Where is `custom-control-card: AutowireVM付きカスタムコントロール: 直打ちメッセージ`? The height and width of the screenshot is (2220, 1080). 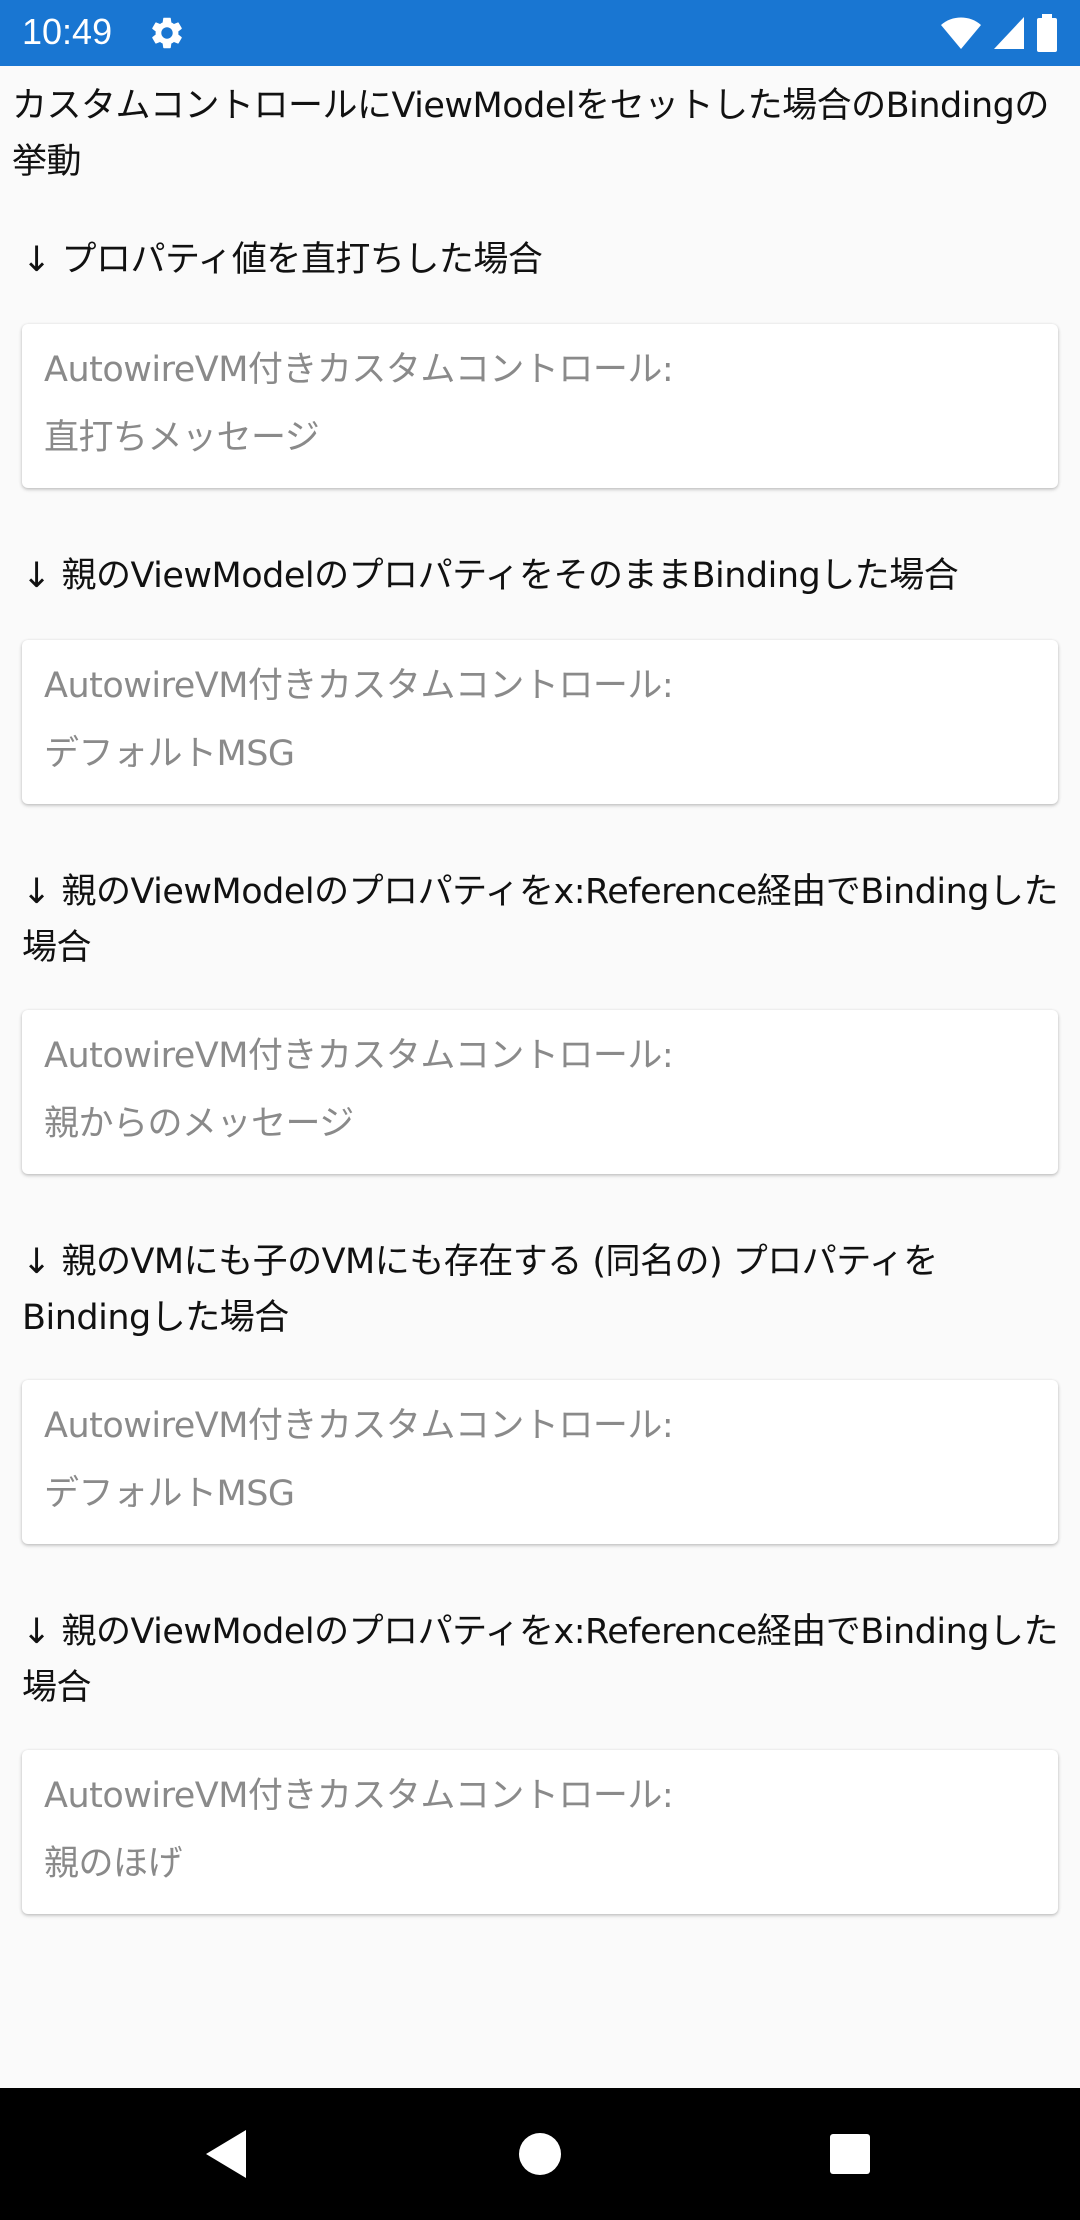
custom-control-card: AutowireVM付きカスタムコントロール: 直打ちメッセージ is located at coordinates (540, 406).